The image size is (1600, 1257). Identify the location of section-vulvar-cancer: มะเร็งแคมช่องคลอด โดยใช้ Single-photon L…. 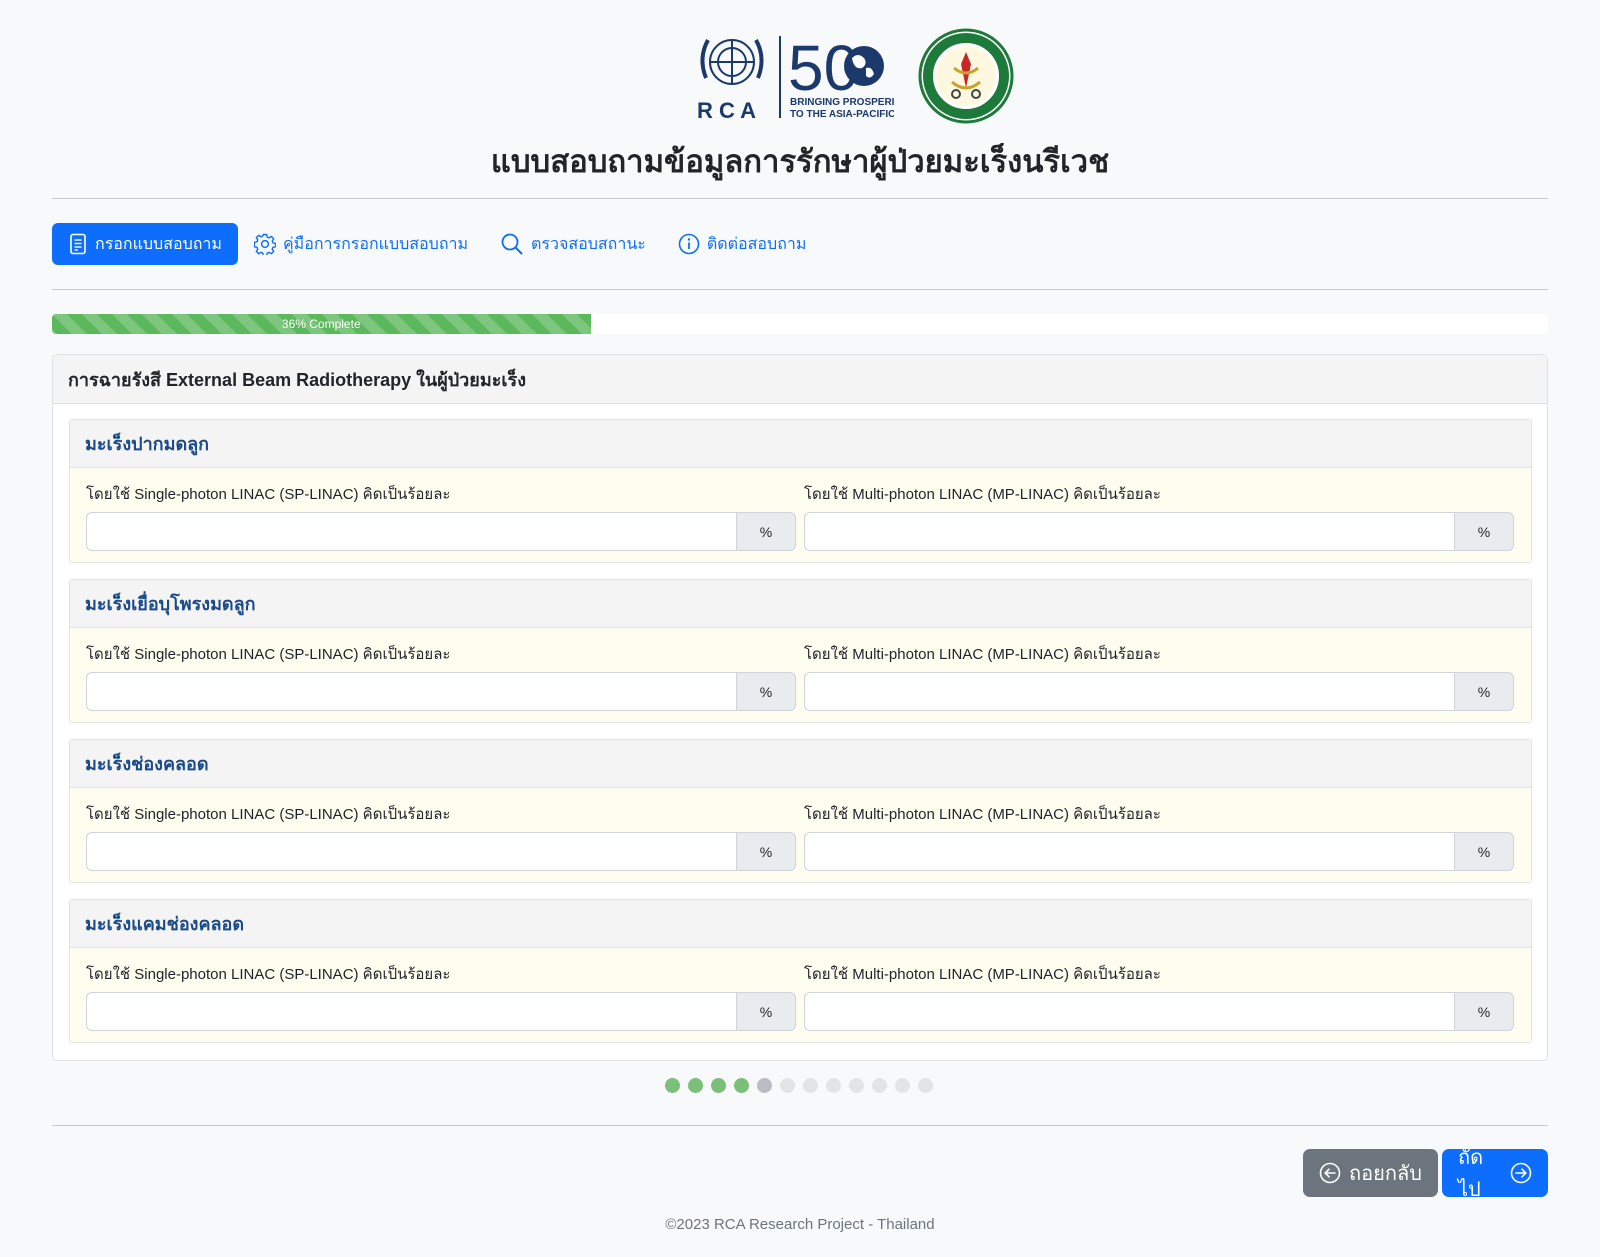
(800, 971).